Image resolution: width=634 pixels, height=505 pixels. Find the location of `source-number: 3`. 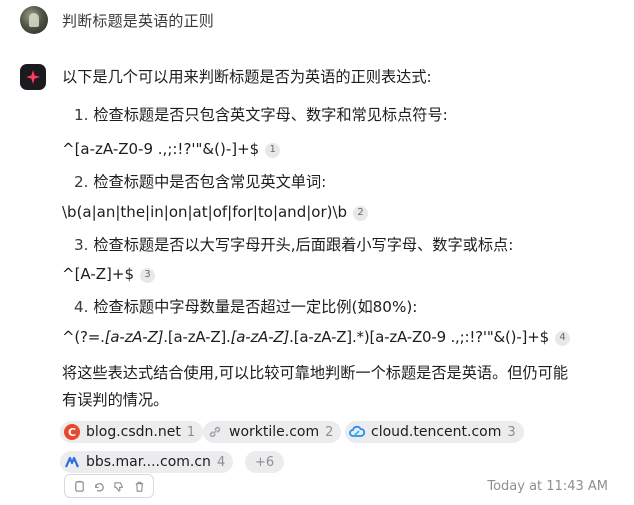

source-number: 3 is located at coordinates (511, 432).